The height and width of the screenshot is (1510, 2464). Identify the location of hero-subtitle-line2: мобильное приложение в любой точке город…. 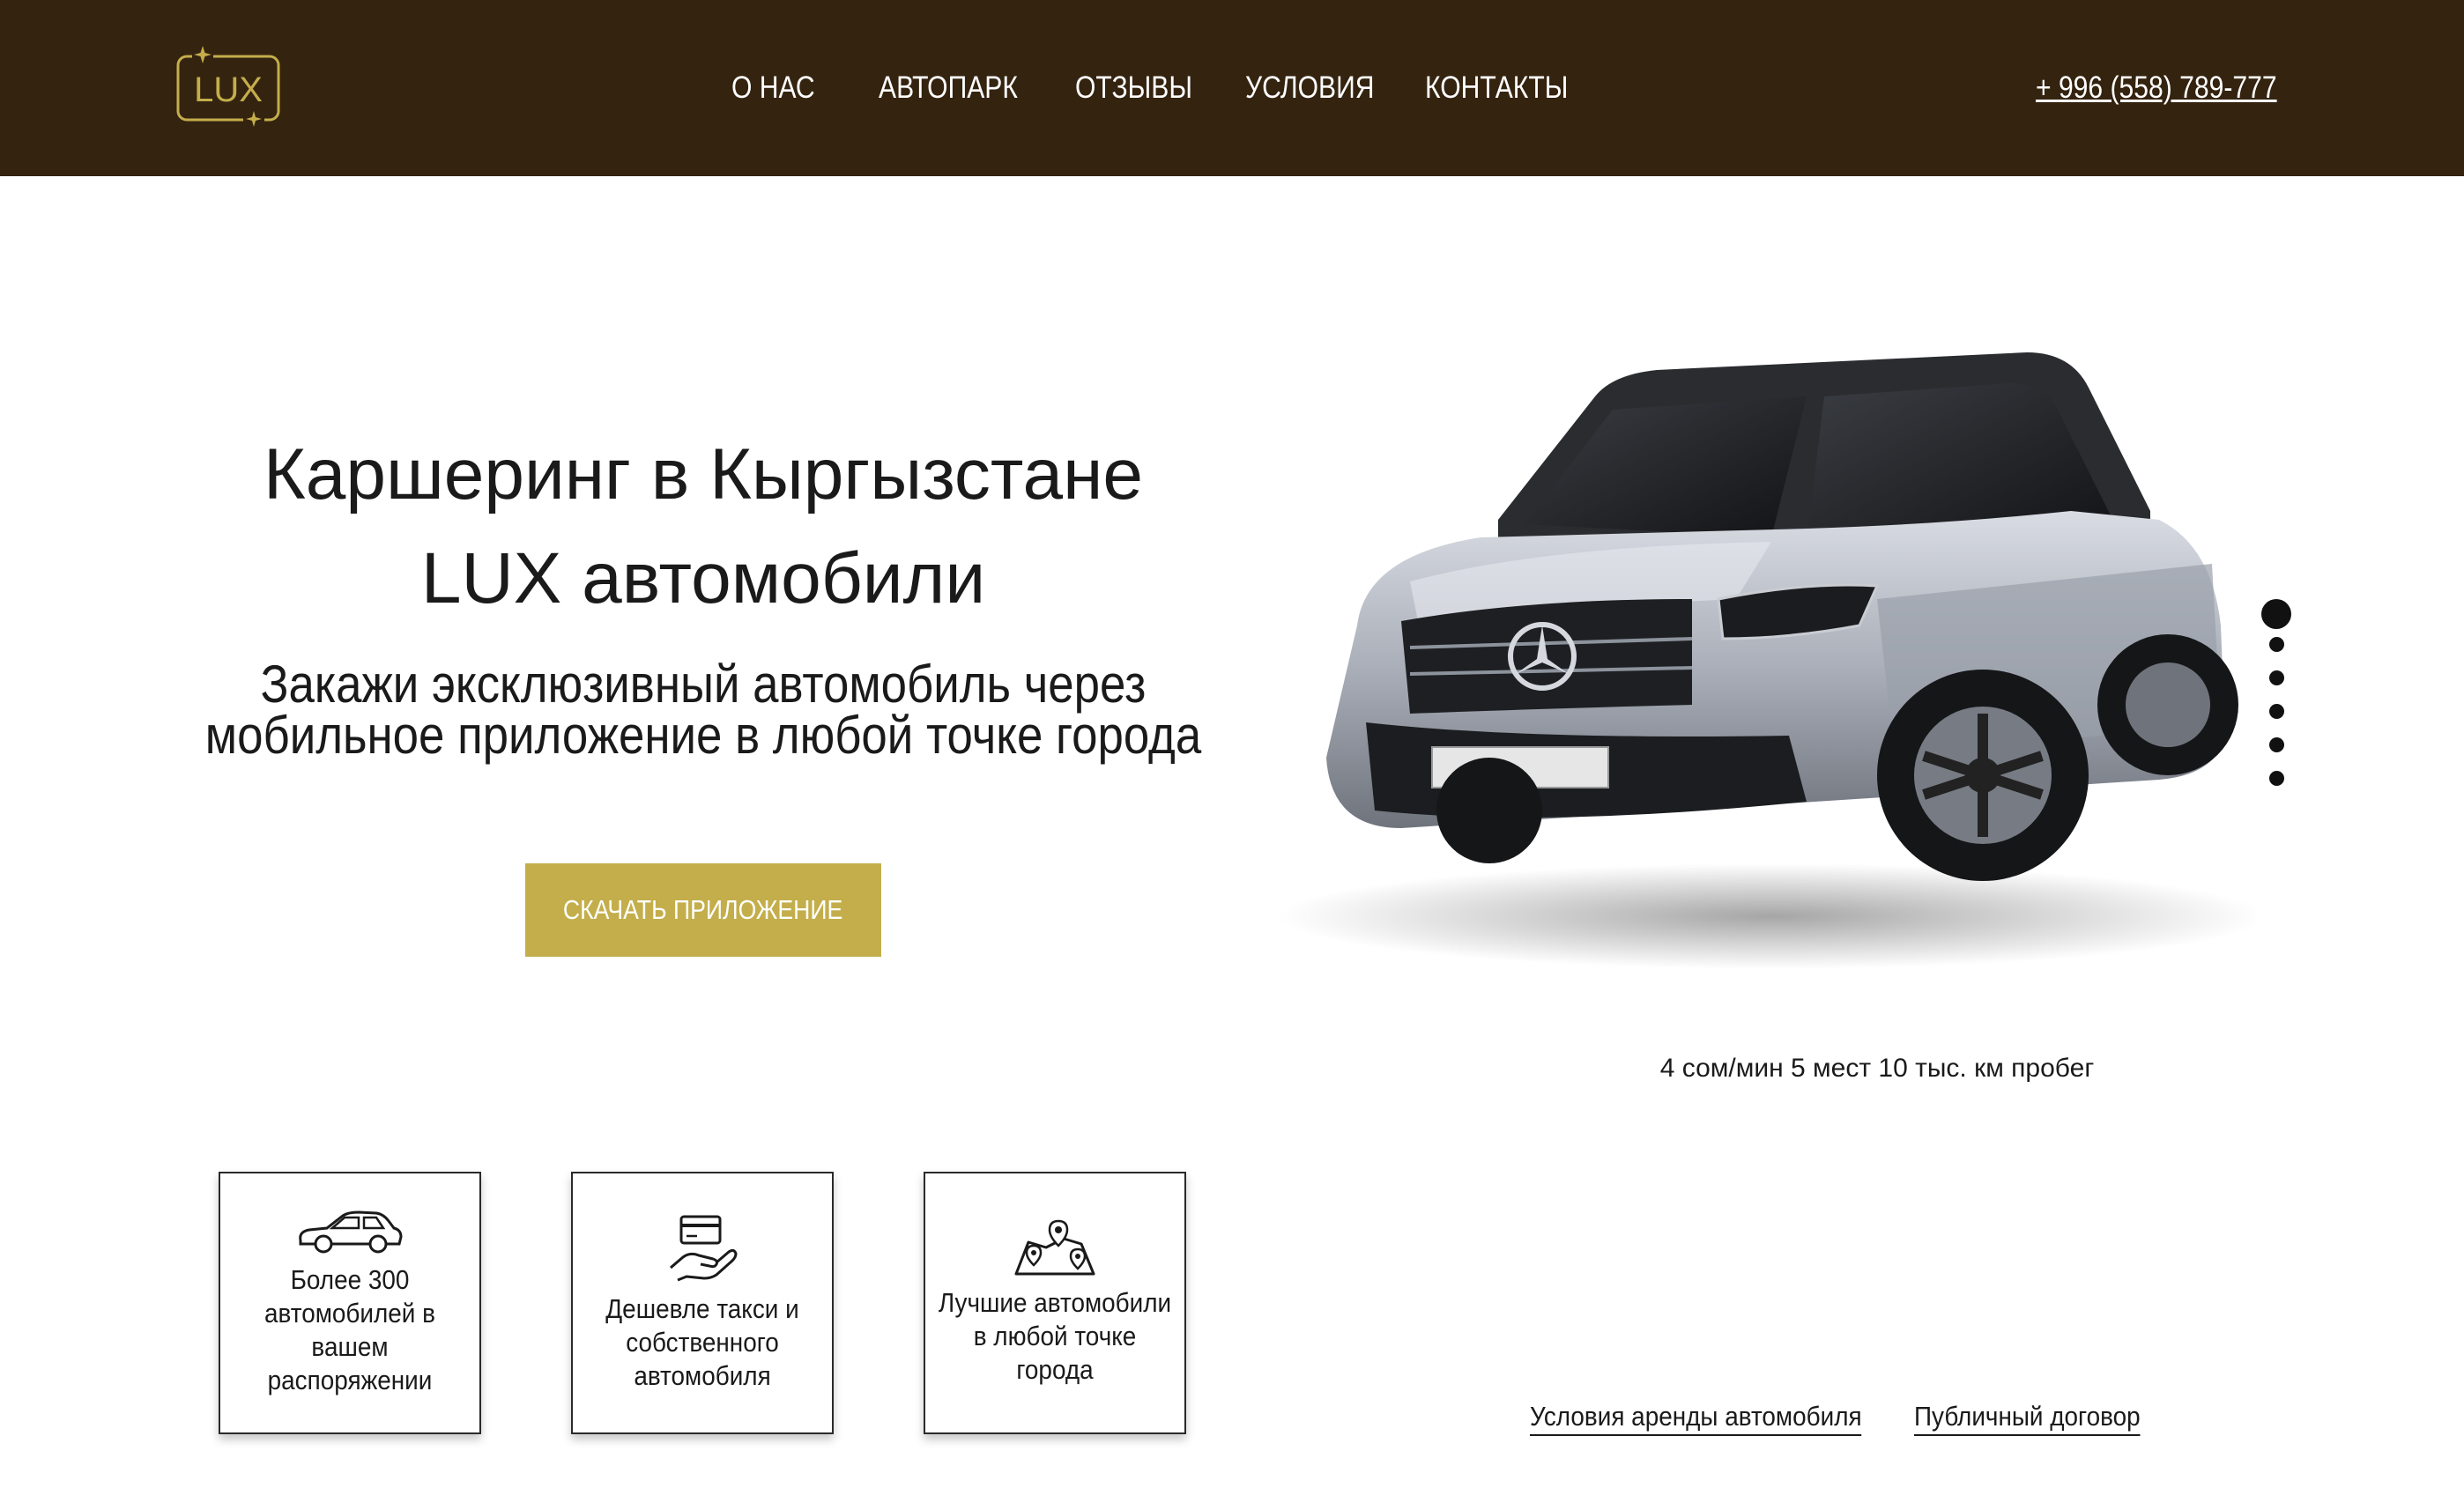
(703, 735).